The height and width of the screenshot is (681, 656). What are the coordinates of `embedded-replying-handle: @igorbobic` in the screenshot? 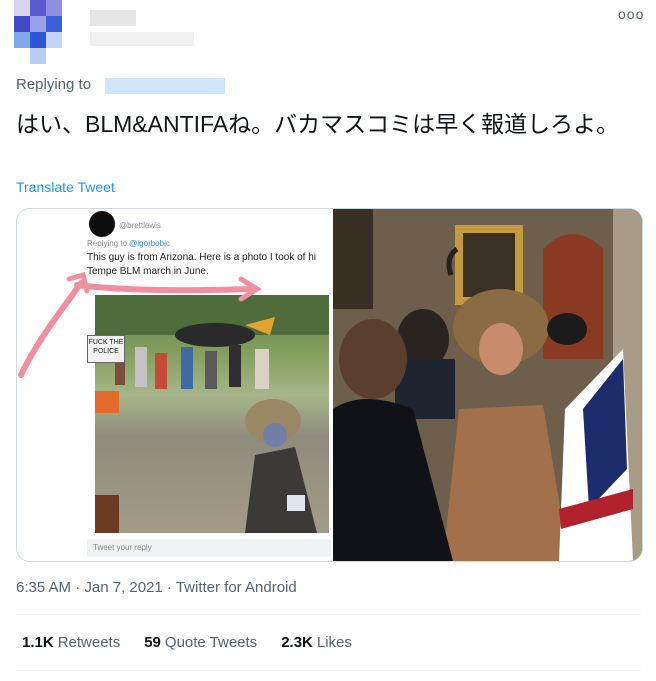 It's located at (149, 243).